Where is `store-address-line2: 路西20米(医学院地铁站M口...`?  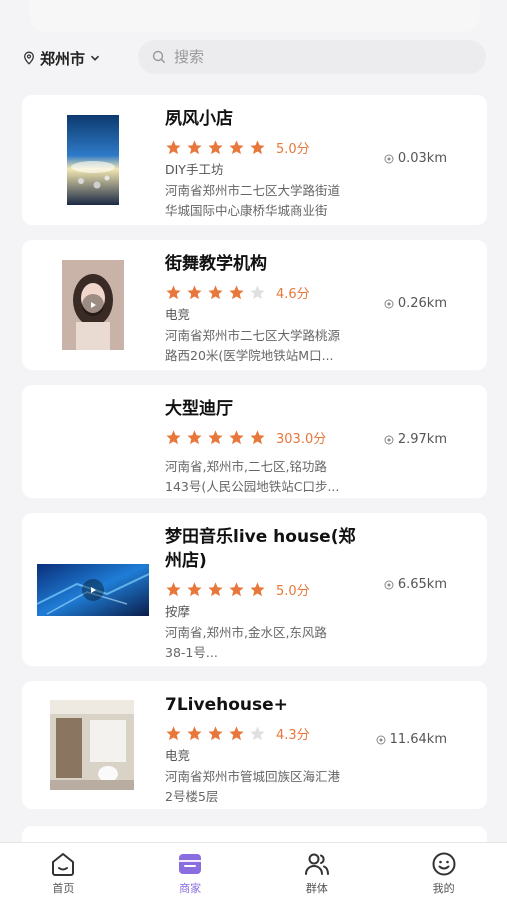 store-address-line2: 路西20米(医学院地铁站M口... is located at coordinates (249, 355).